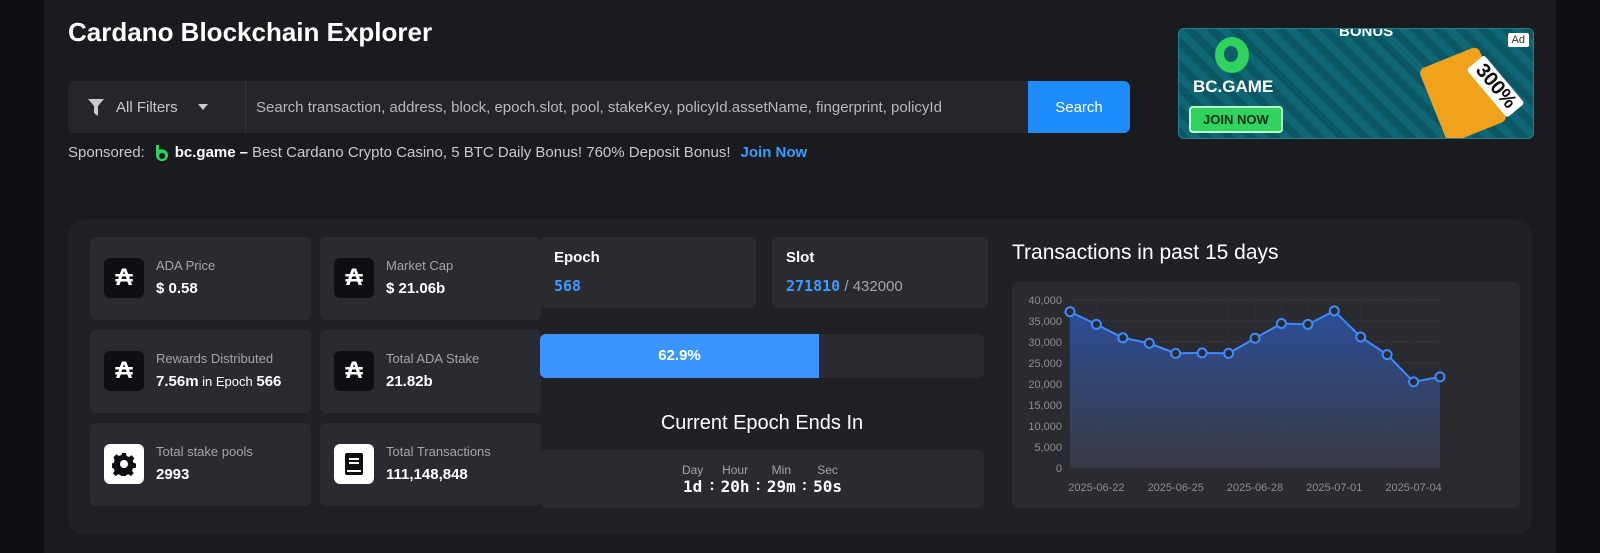 The image size is (1600, 553). What do you see at coordinates (693, 486) in the screenshot?
I see `countdown-day-value: 1d` at bounding box center [693, 486].